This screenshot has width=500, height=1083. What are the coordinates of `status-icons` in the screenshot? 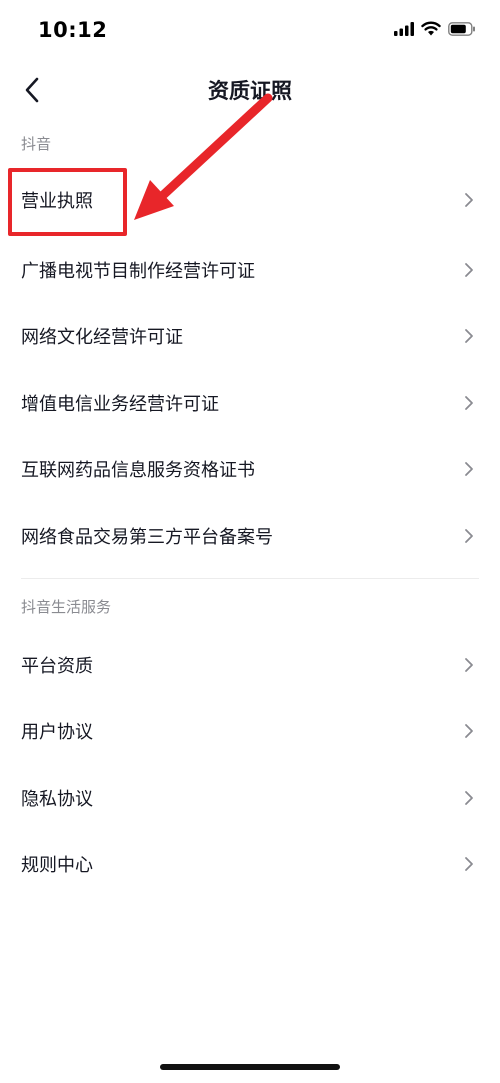 It's located at (435, 30).